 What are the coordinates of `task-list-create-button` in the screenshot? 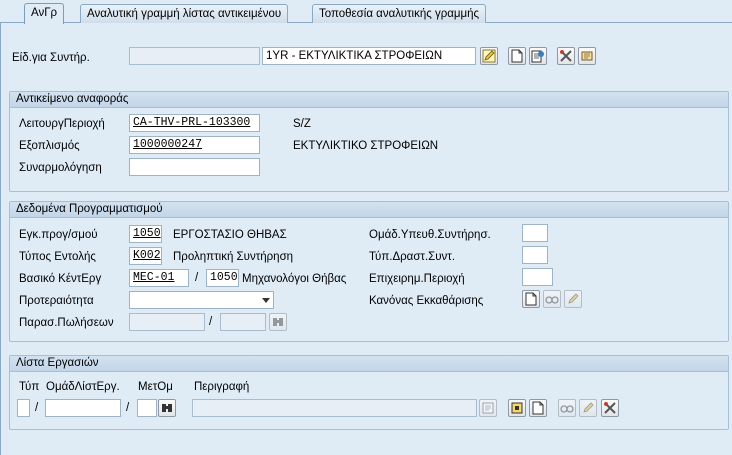 It's located at (538, 408).